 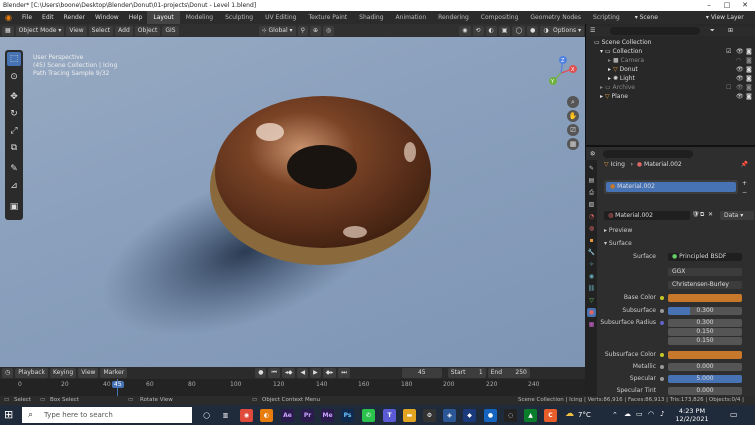 I want to click on file-explorer-icon: ▬, so click(x=409, y=415).